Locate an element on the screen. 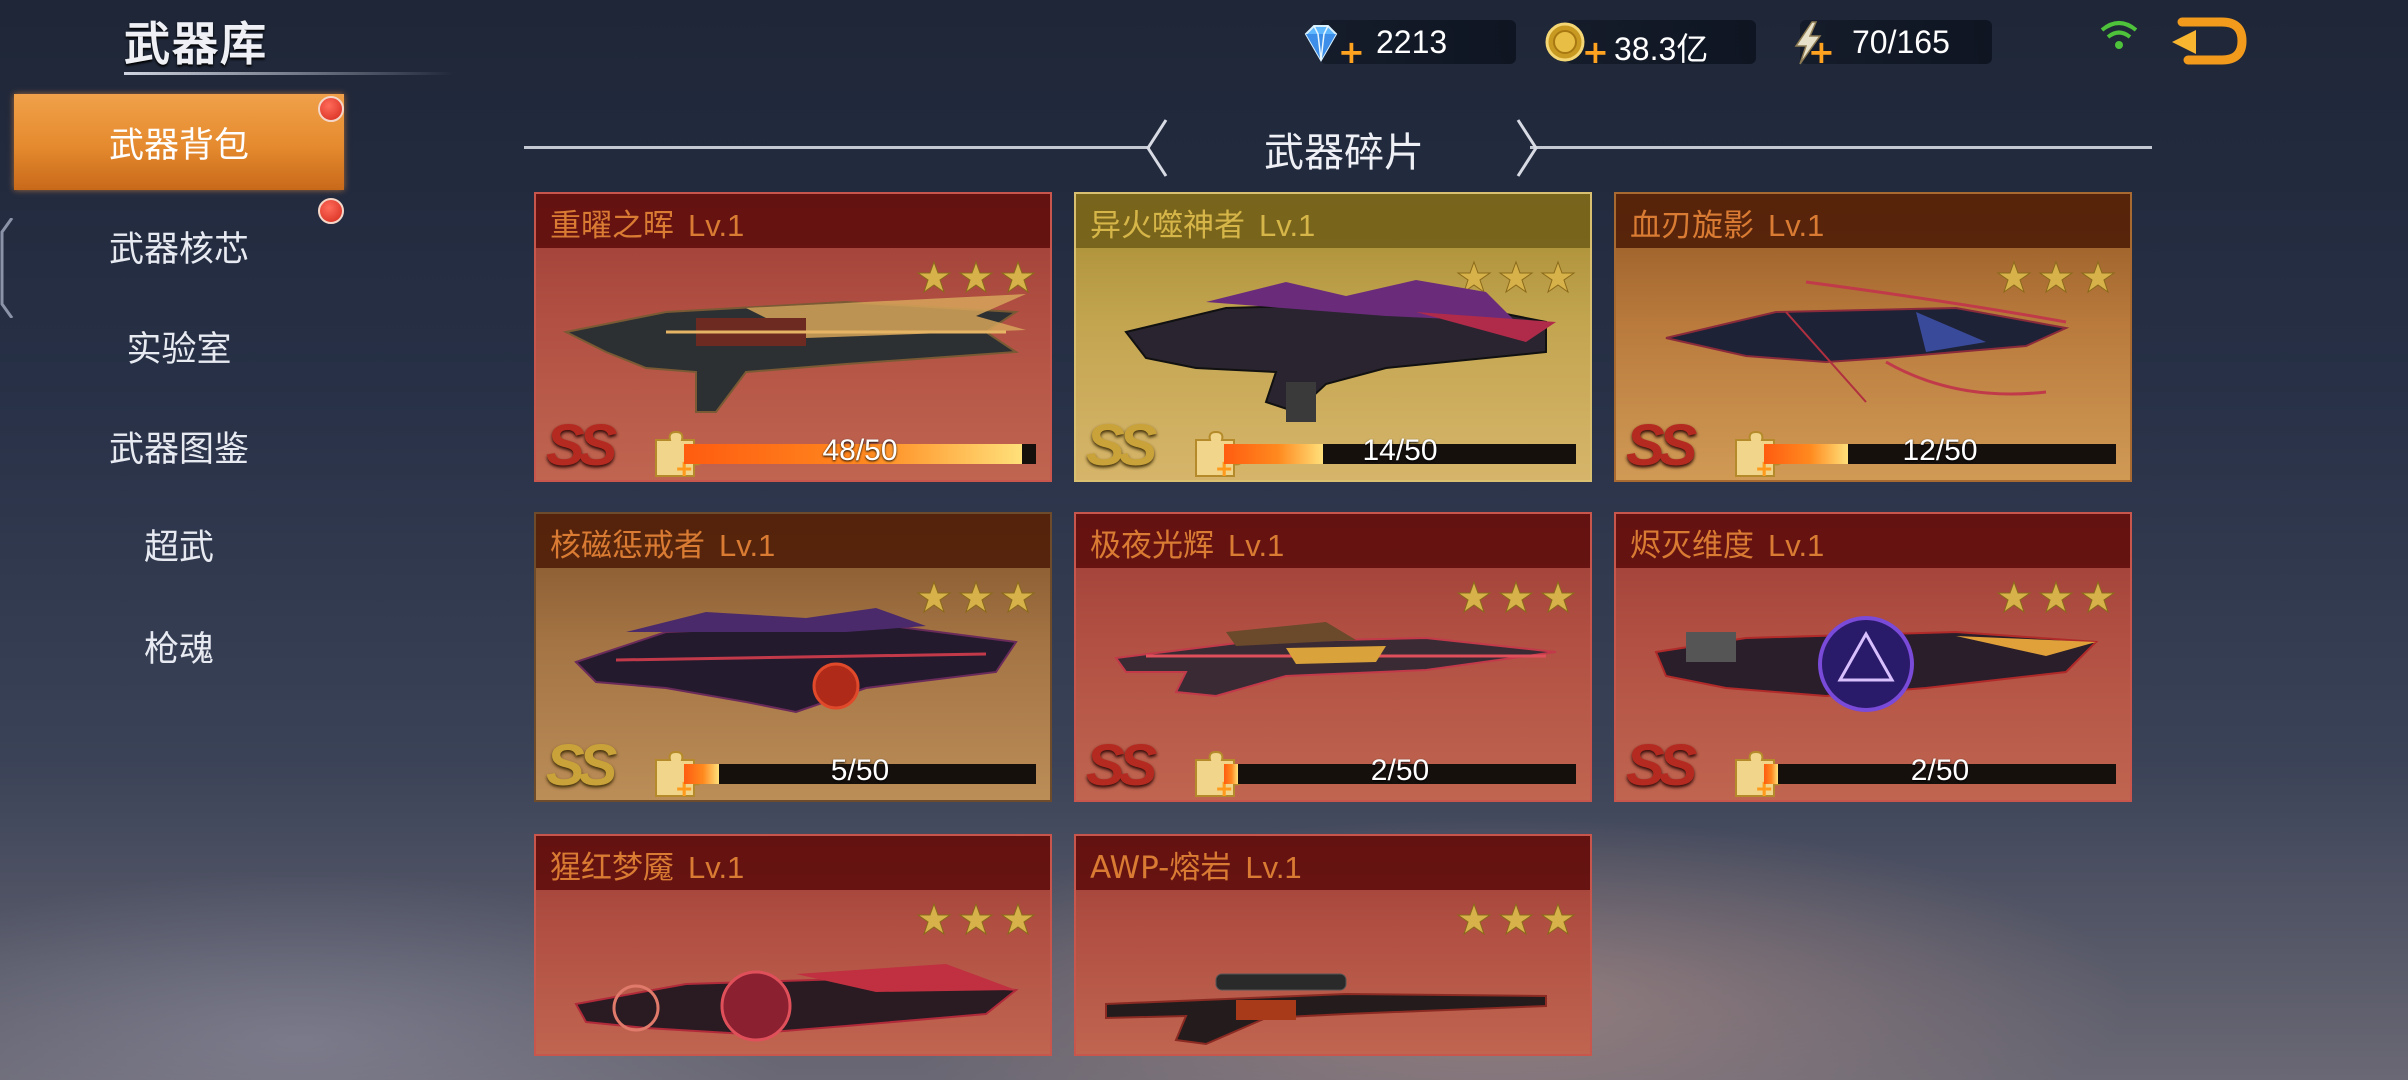 Image resolution: width=2408 pixels, height=1080 pixels. section-divider-left is located at coordinates (837, 147).